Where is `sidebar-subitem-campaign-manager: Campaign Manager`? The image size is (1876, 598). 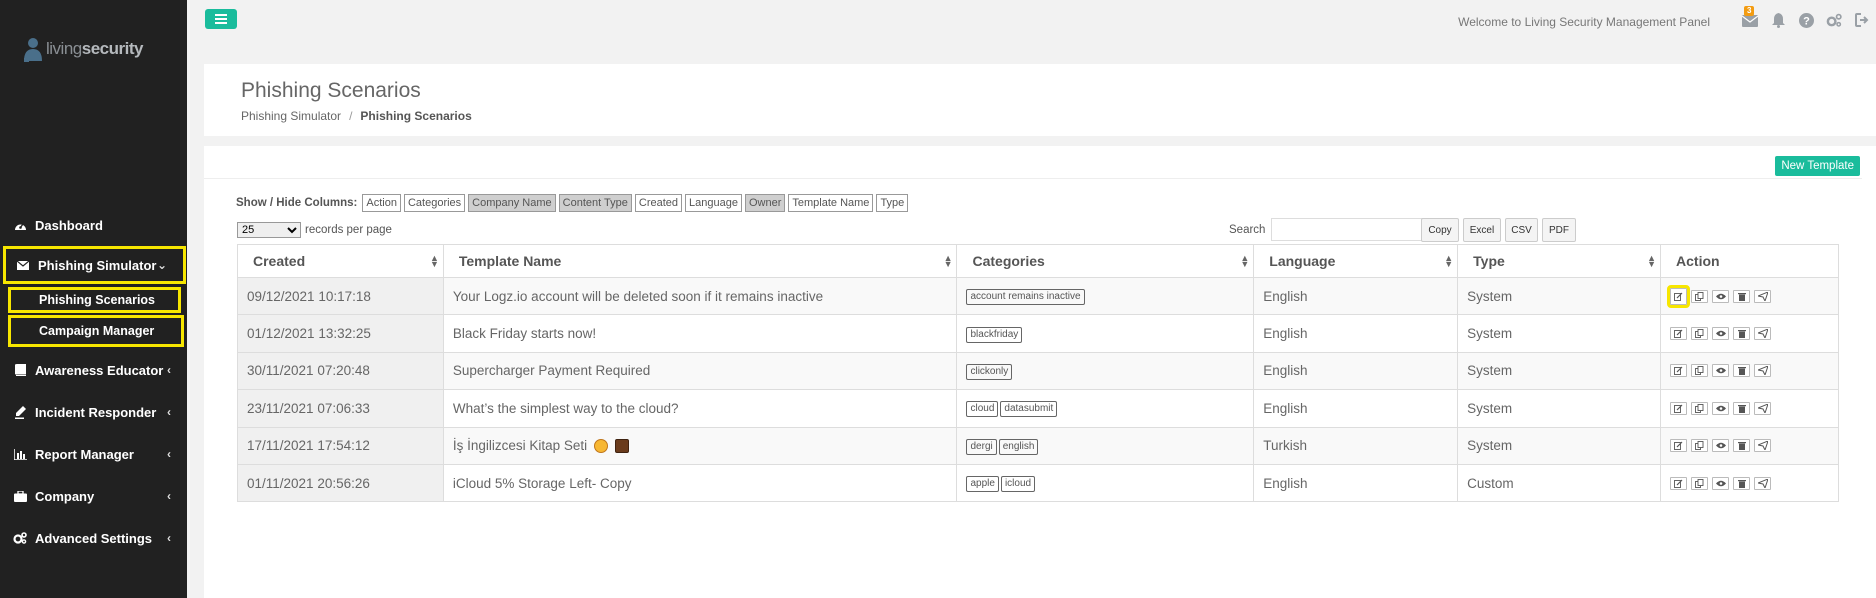 sidebar-subitem-campaign-manager: Campaign Manager is located at coordinates (96, 331).